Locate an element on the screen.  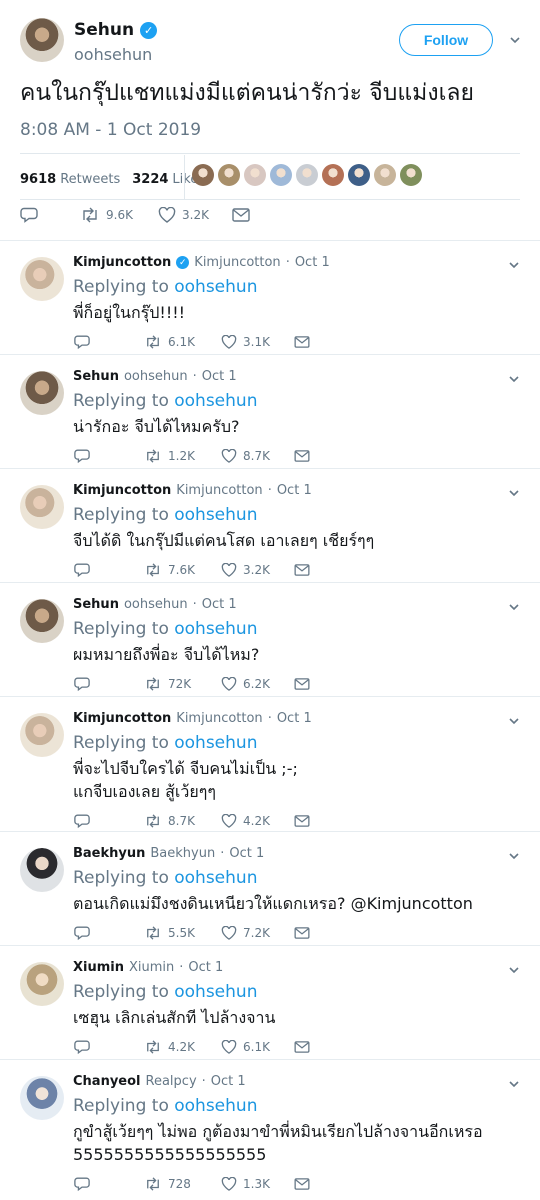
author-name: Xiumin is located at coordinates (98, 967).